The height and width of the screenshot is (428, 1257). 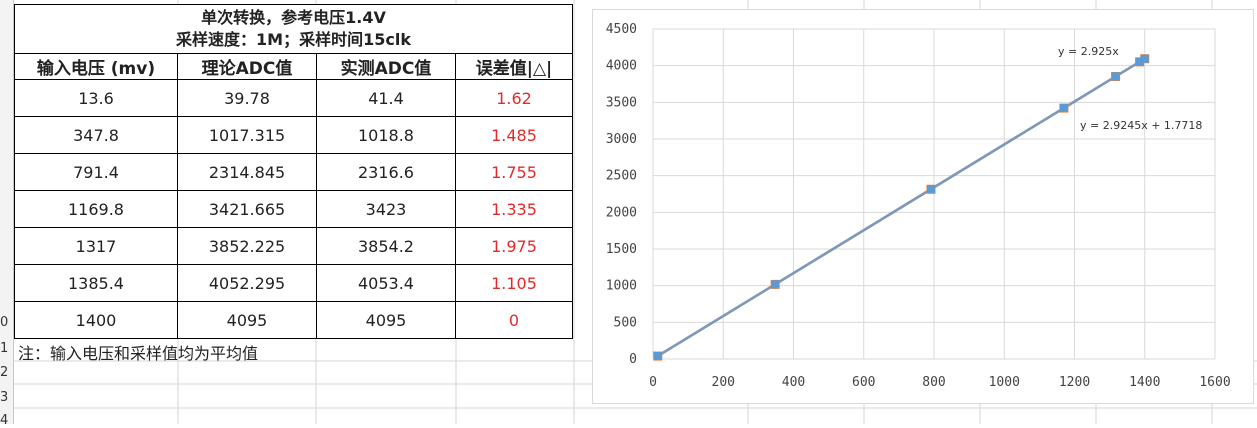 I want to click on cell-measured-adc: 4053.4, so click(x=386, y=283).